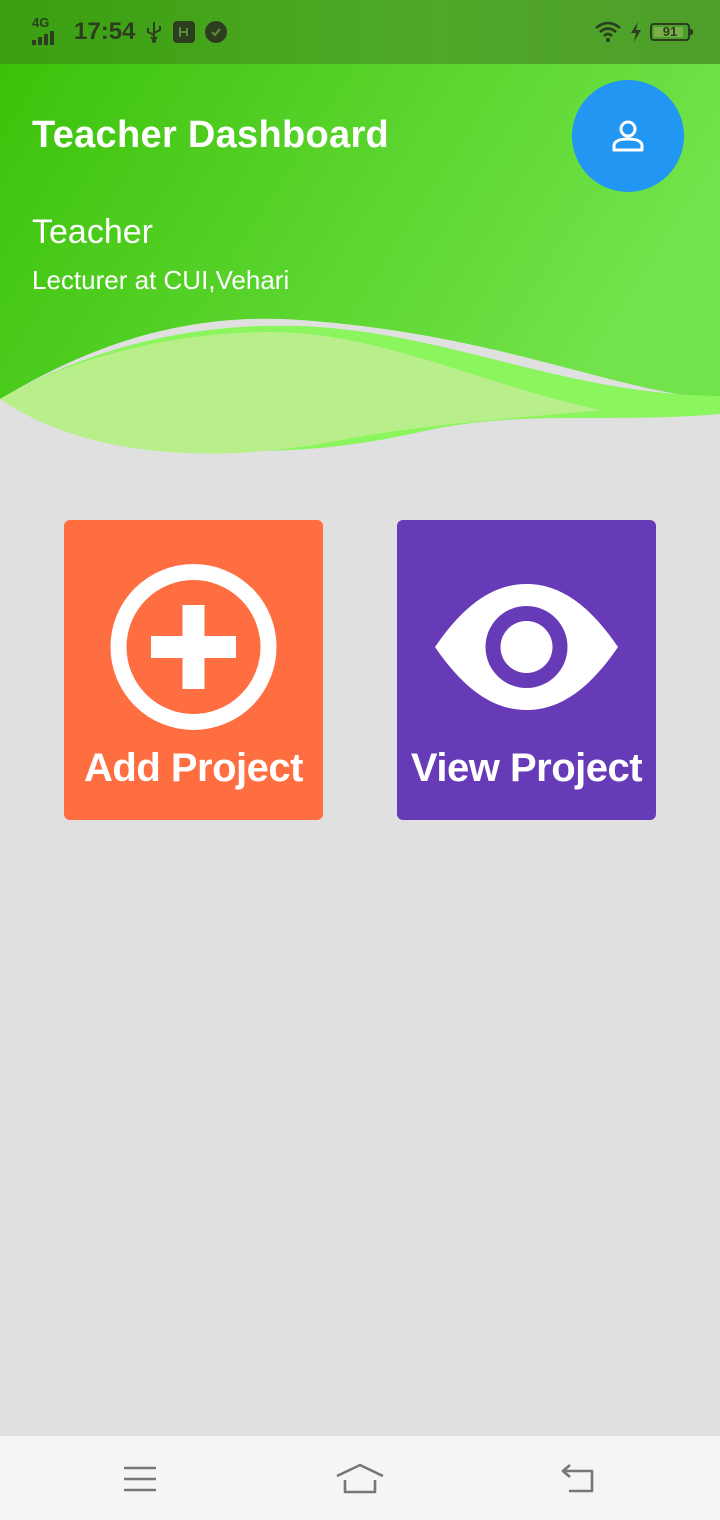 The height and width of the screenshot is (1520, 720). Describe the element at coordinates (41, 22) in the screenshot. I see `network-type: 4G` at that location.